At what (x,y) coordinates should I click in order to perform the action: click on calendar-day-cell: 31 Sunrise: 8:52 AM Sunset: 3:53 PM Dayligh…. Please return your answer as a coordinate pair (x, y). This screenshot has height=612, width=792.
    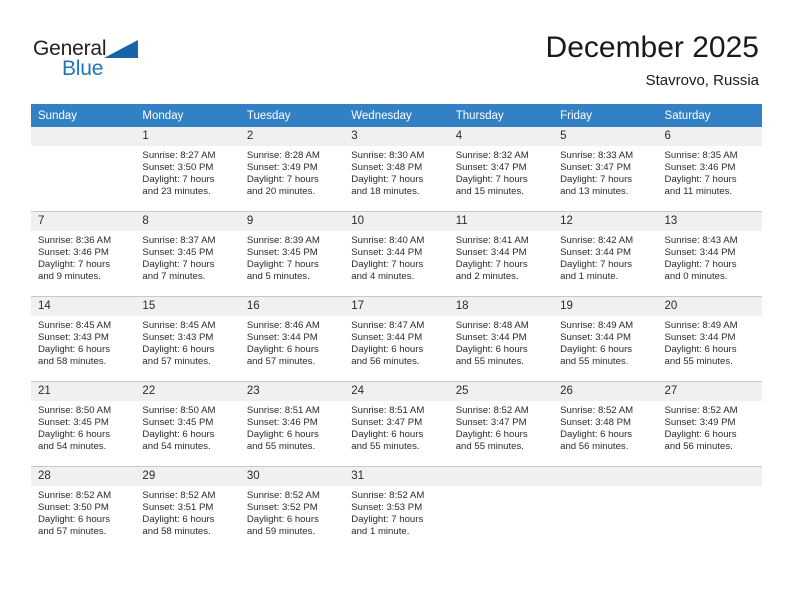
    Looking at the image, I should click on (396, 508).